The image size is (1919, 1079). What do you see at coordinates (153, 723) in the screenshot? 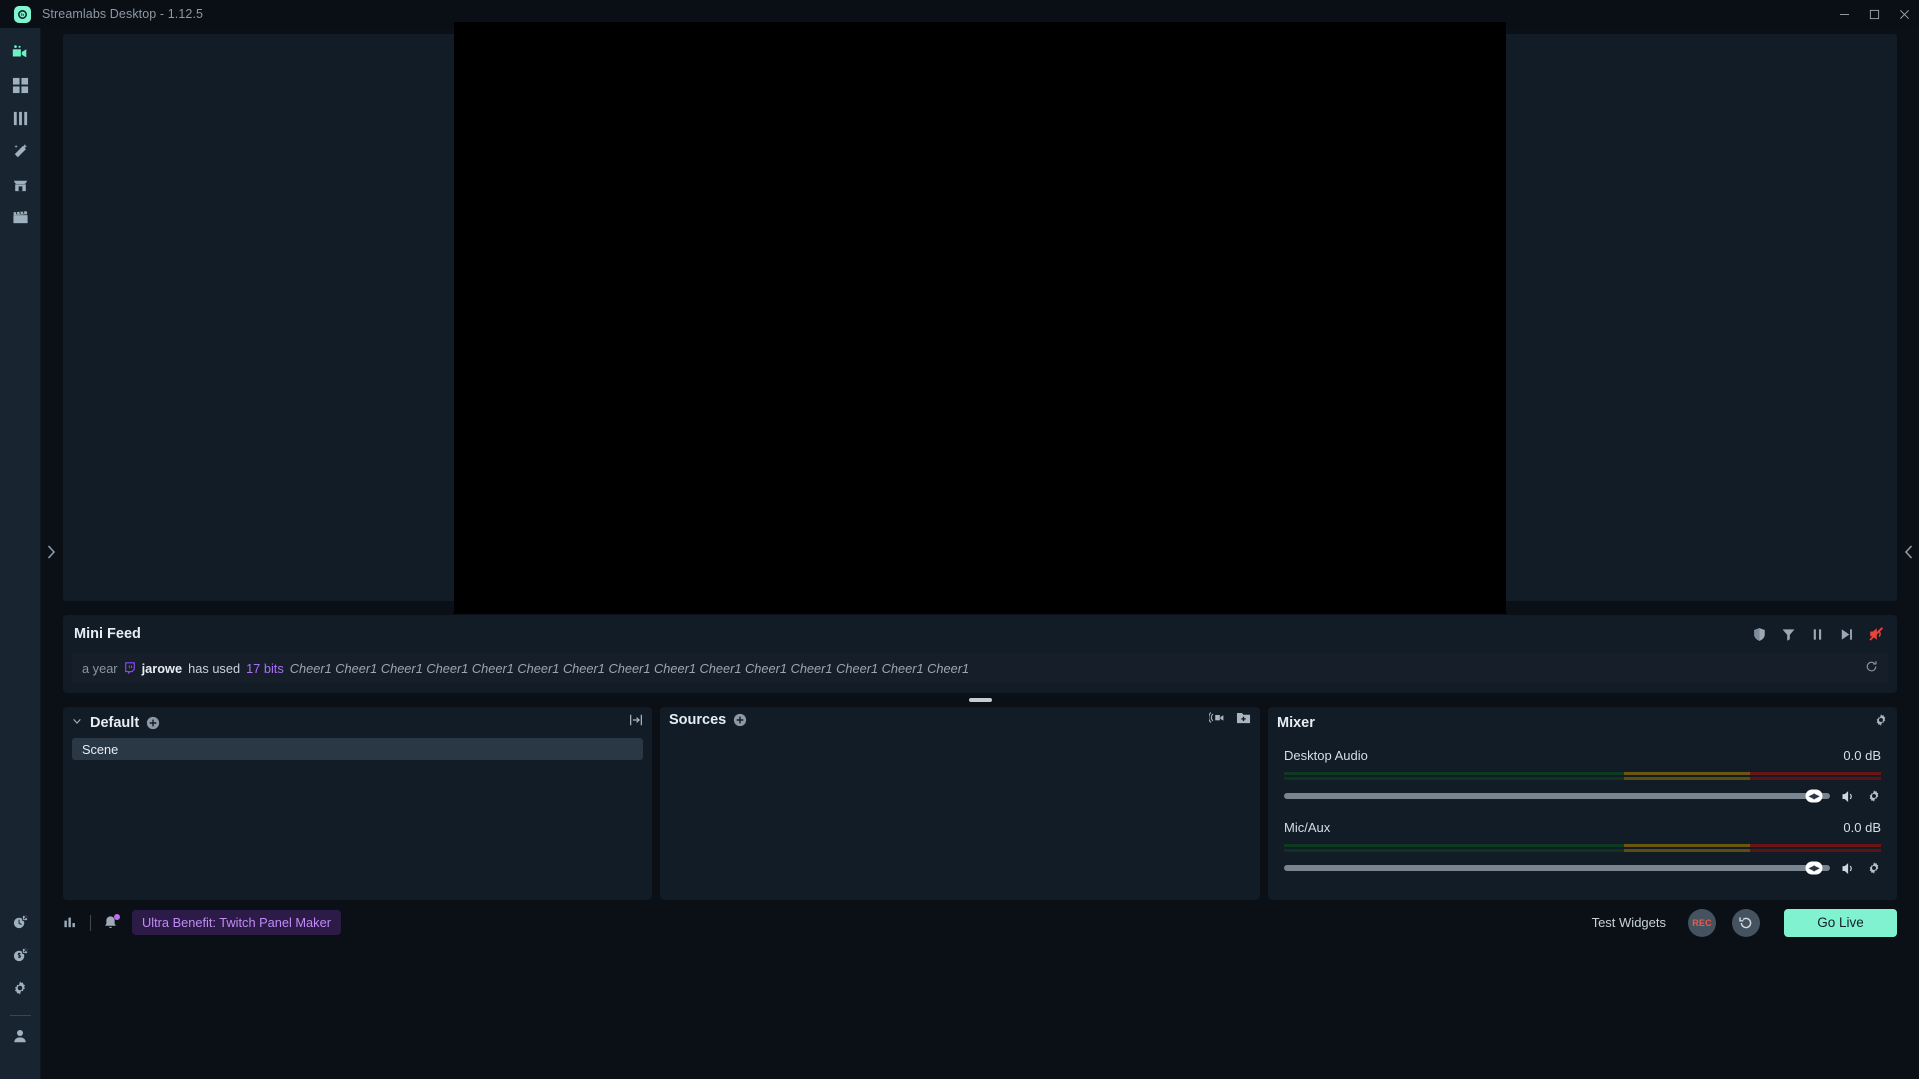
I see `add-scene-button` at bounding box center [153, 723].